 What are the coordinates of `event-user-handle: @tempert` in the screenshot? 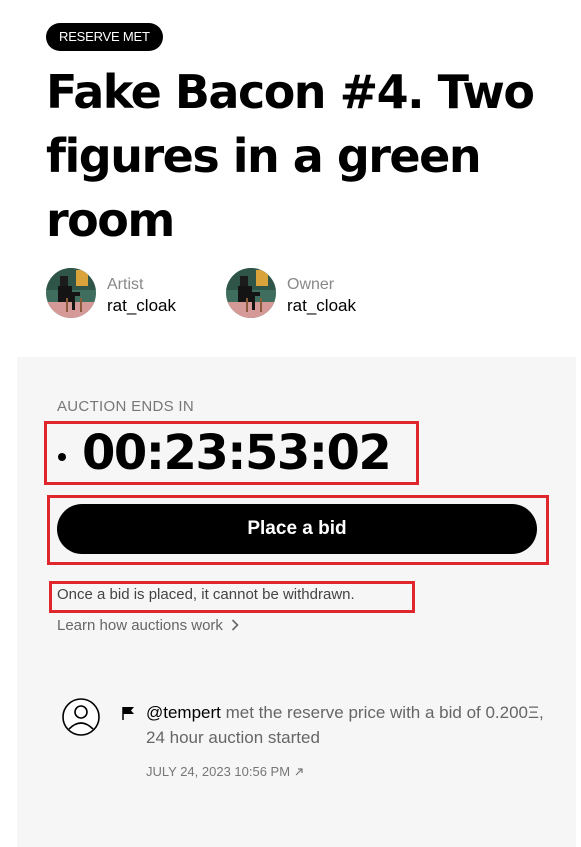 It's located at (183, 712).